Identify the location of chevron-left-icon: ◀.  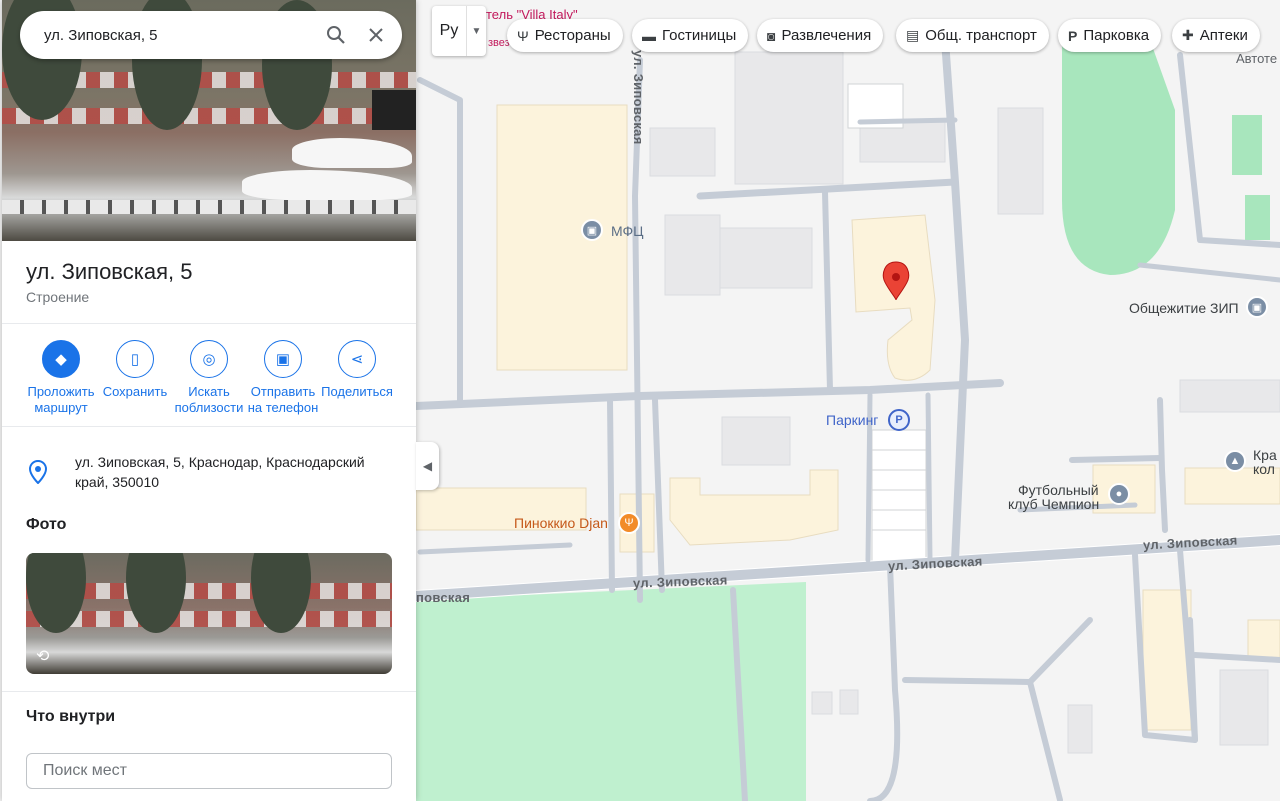
(427, 466).